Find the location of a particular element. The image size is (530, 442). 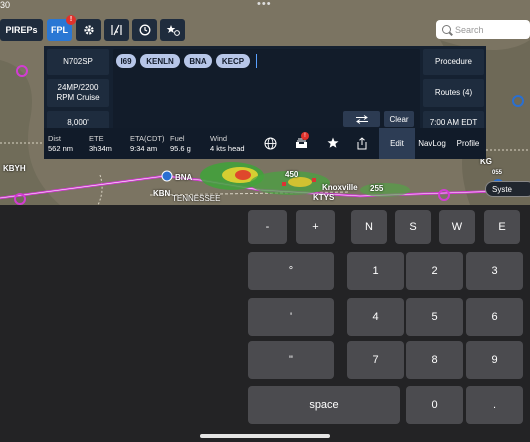

tab-edit: Edit is located at coordinates (397, 143).